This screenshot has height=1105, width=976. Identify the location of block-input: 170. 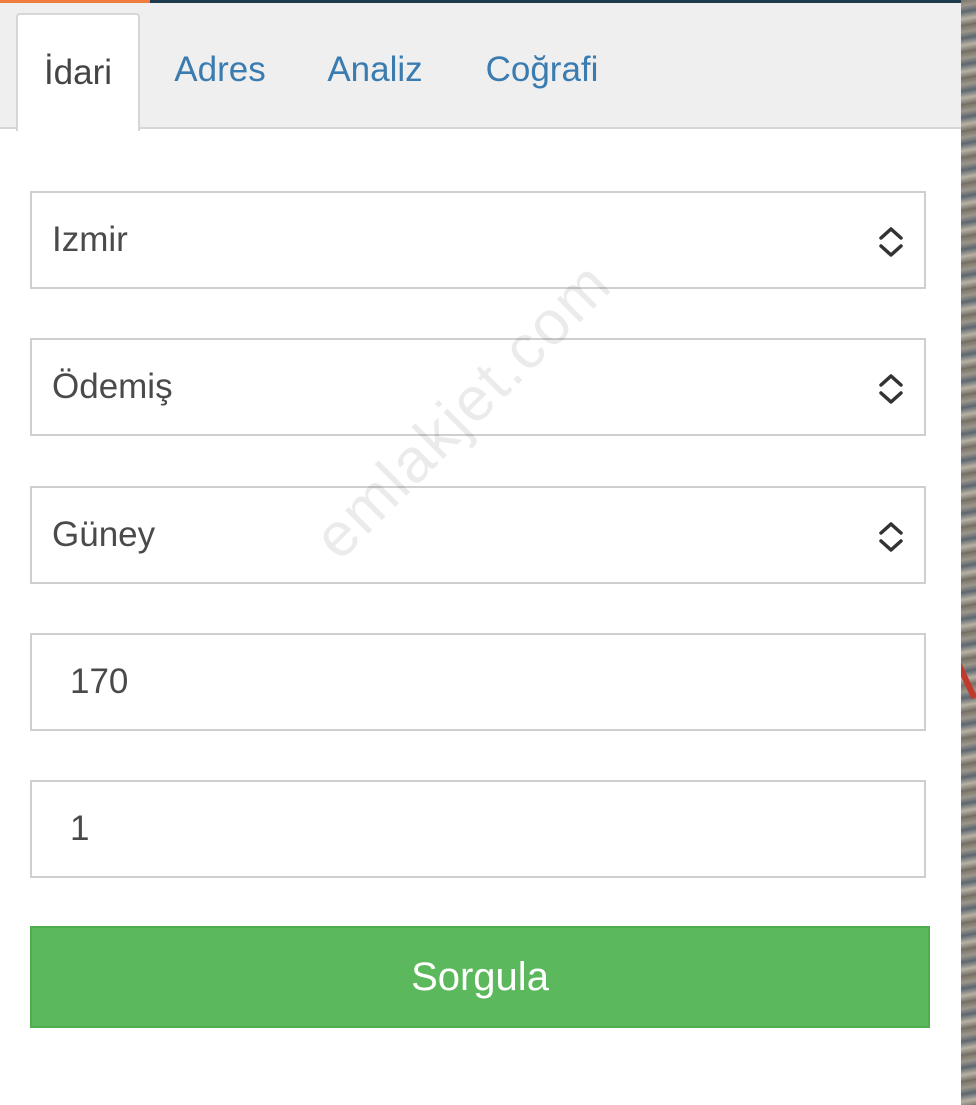
(478, 682).